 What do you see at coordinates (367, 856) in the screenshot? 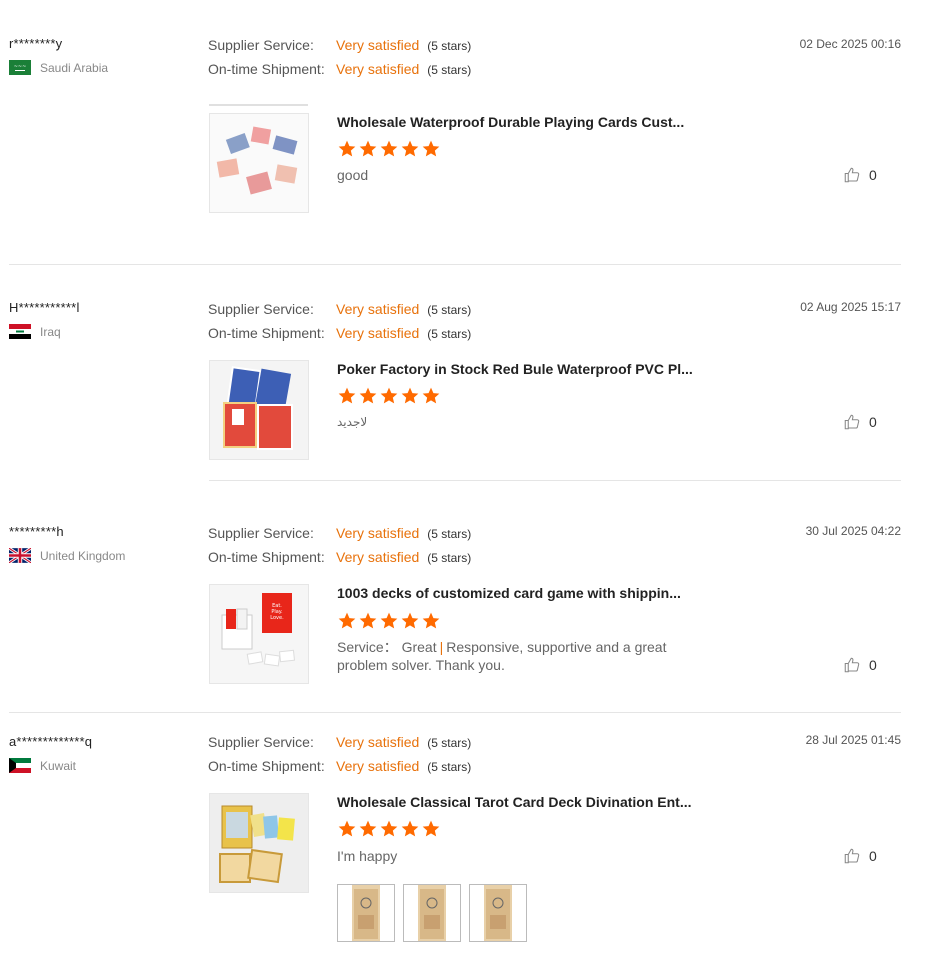
I see `review-comment: I'm happy` at bounding box center [367, 856].